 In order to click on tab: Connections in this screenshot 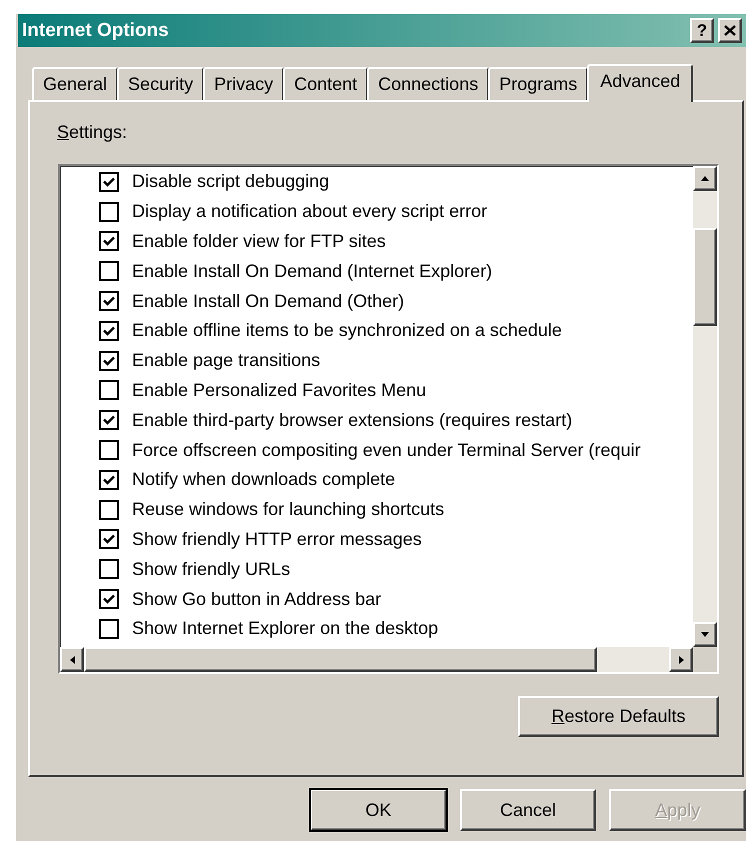, I will do `click(428, 83)`.